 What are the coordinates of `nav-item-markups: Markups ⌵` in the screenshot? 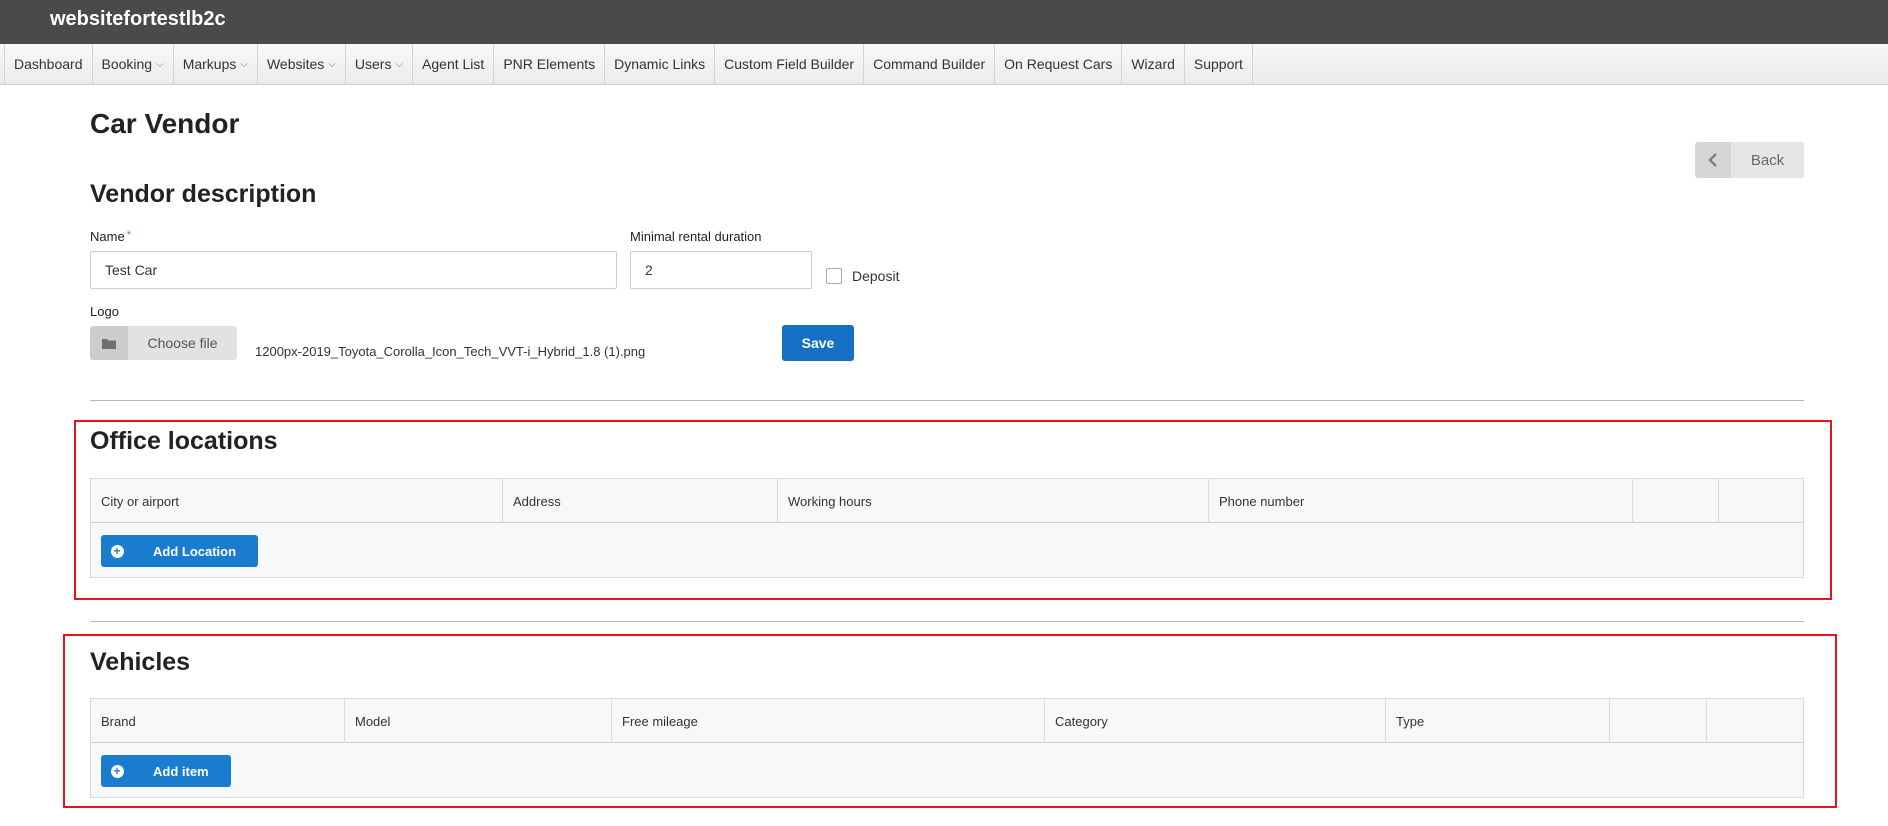 It's located at (215, 64).